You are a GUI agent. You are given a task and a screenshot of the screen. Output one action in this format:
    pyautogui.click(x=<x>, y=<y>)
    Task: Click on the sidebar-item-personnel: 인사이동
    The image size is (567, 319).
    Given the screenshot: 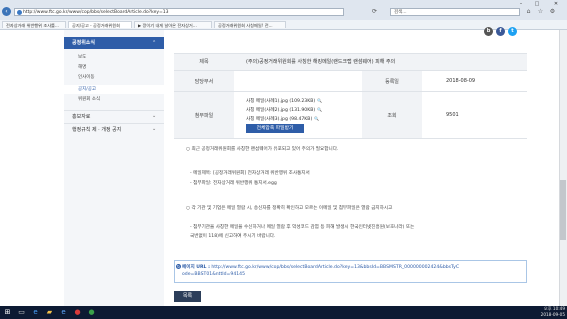 What is the action you would take?
    pyautogui.click(x=114, y=77)
    